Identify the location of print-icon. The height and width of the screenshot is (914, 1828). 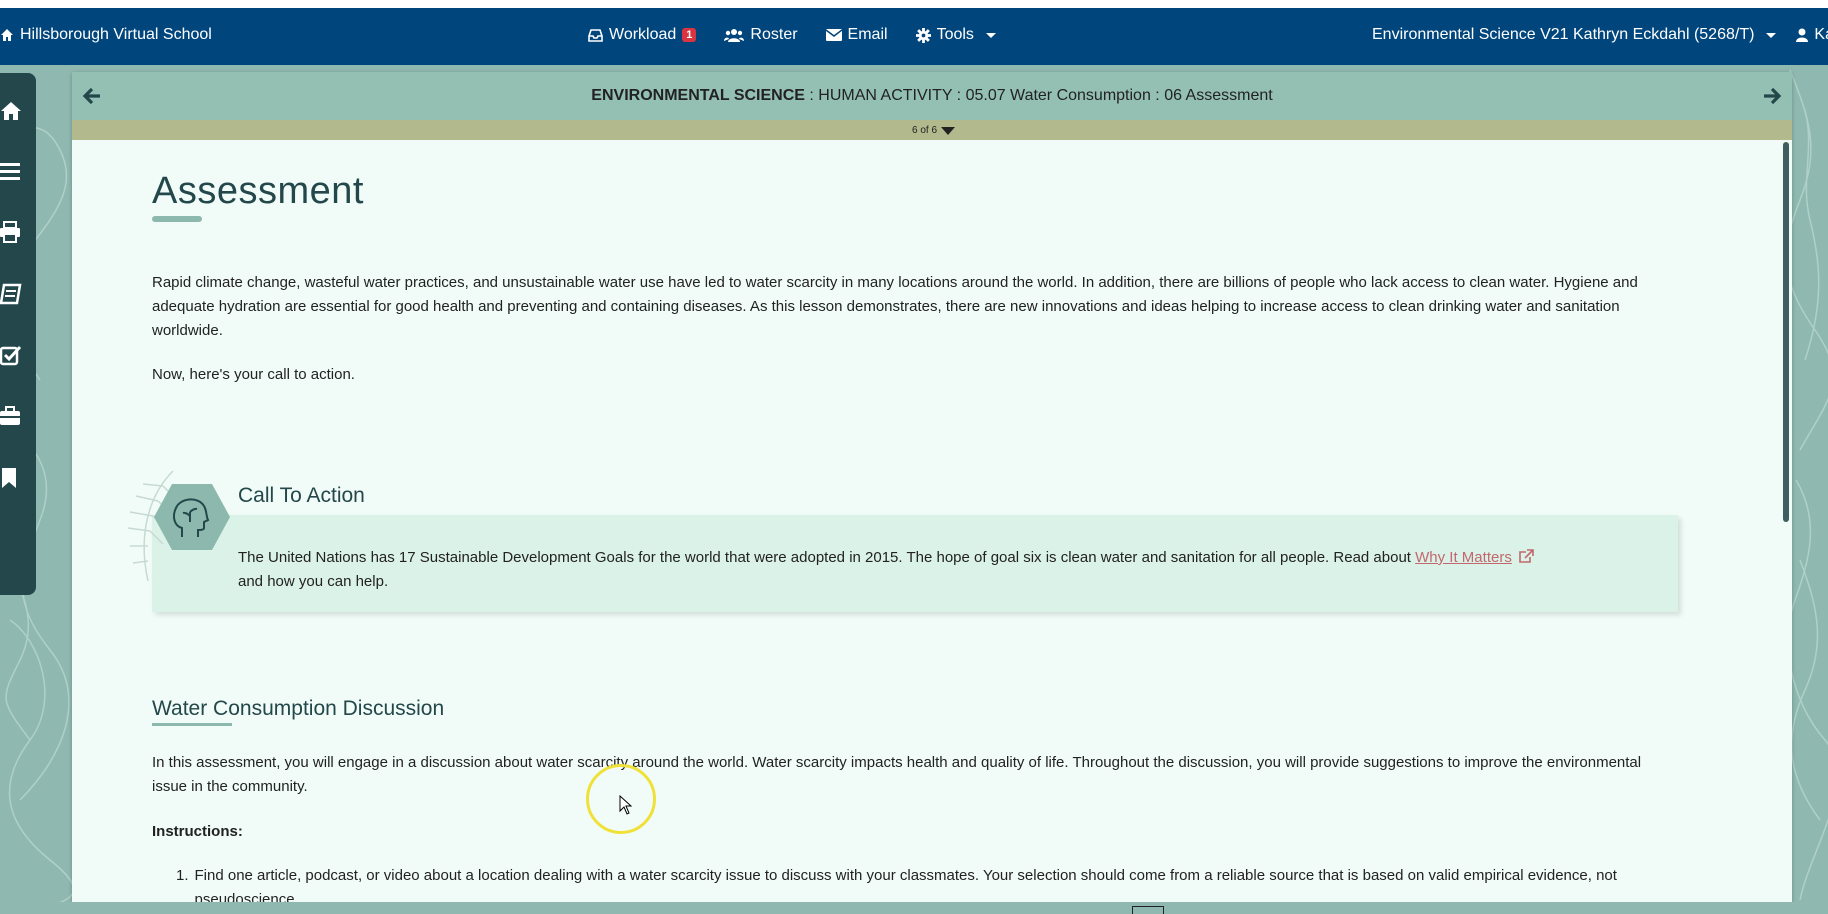
(11, 232).